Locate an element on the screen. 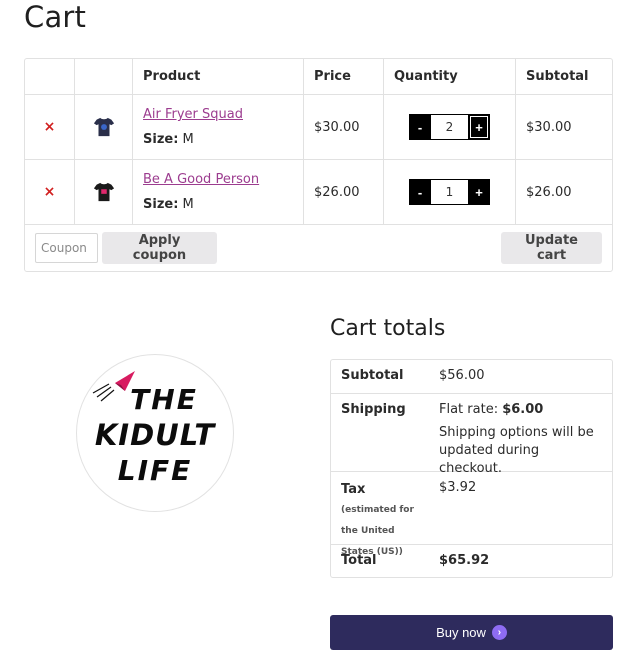 The image size is (624, 657). header-subtotal: Subtotal is located at coordinates (557, 76).